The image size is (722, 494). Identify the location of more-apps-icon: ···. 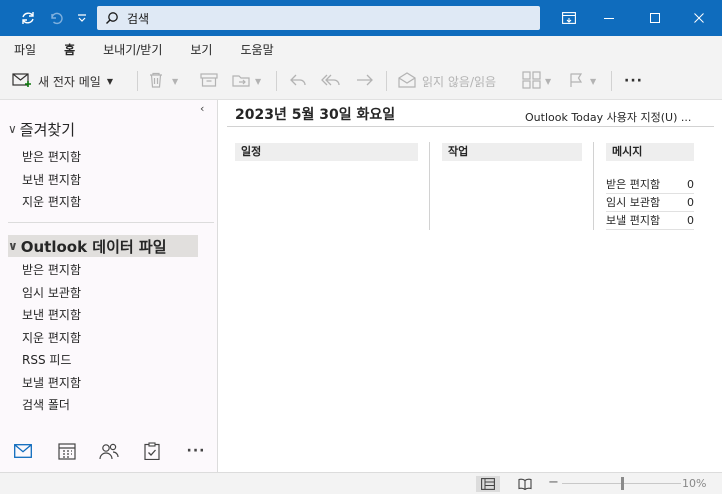
(196, 451).